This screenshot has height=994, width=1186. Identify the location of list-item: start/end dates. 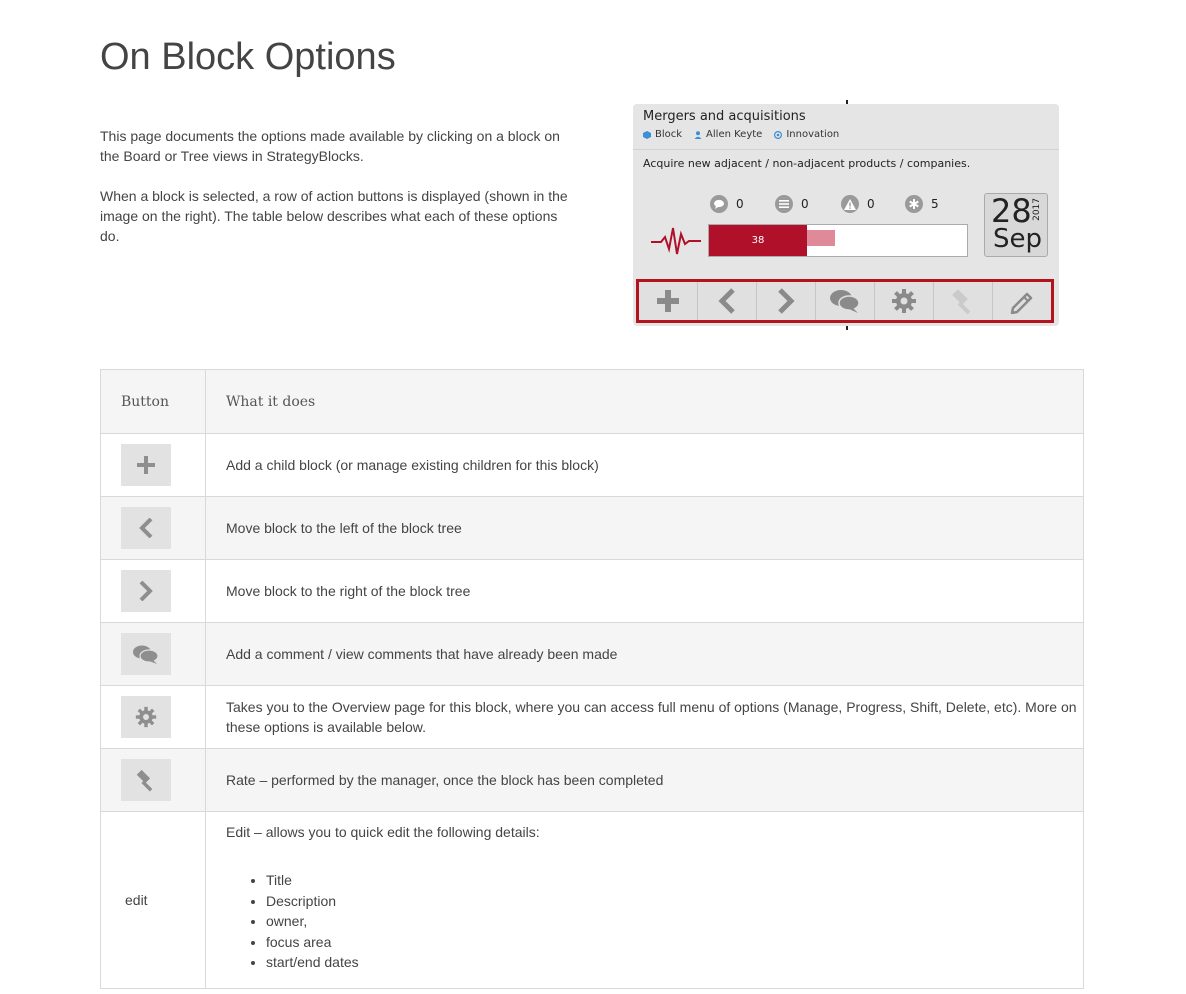
(674, 962).